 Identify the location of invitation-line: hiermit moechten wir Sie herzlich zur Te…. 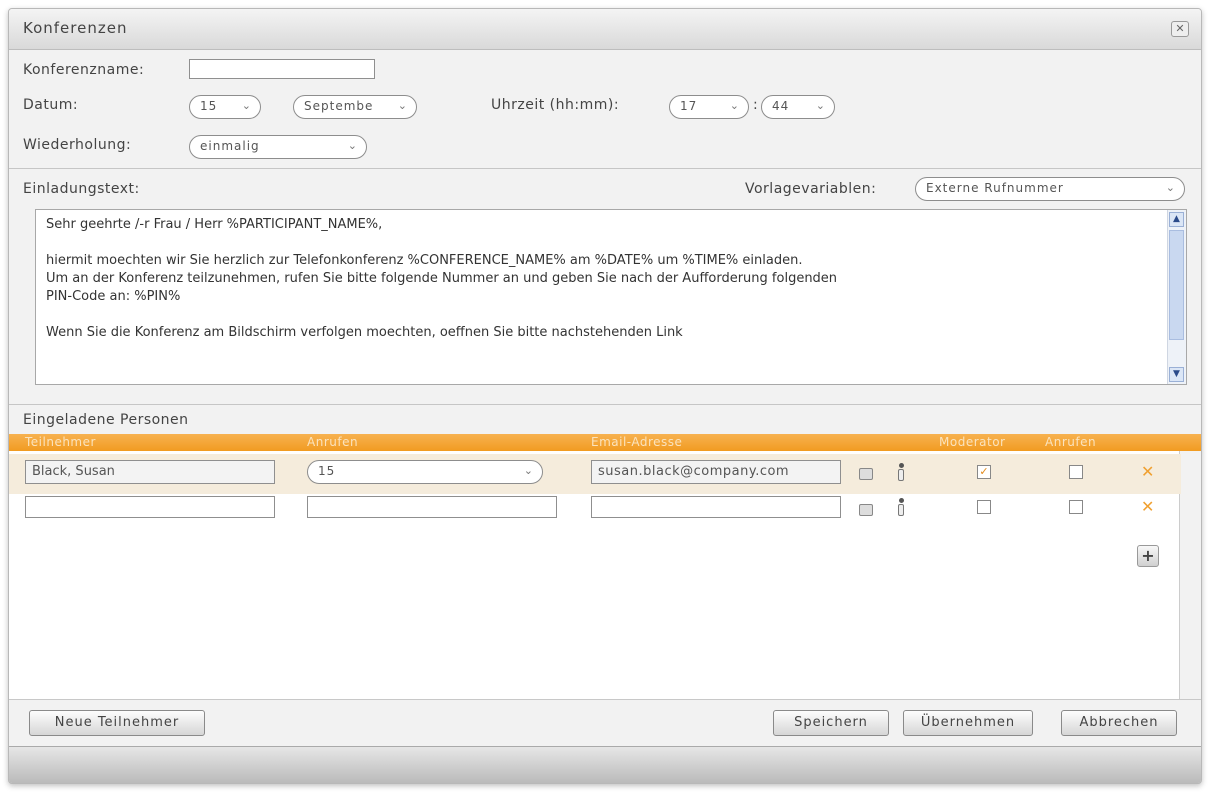
(424, 260).